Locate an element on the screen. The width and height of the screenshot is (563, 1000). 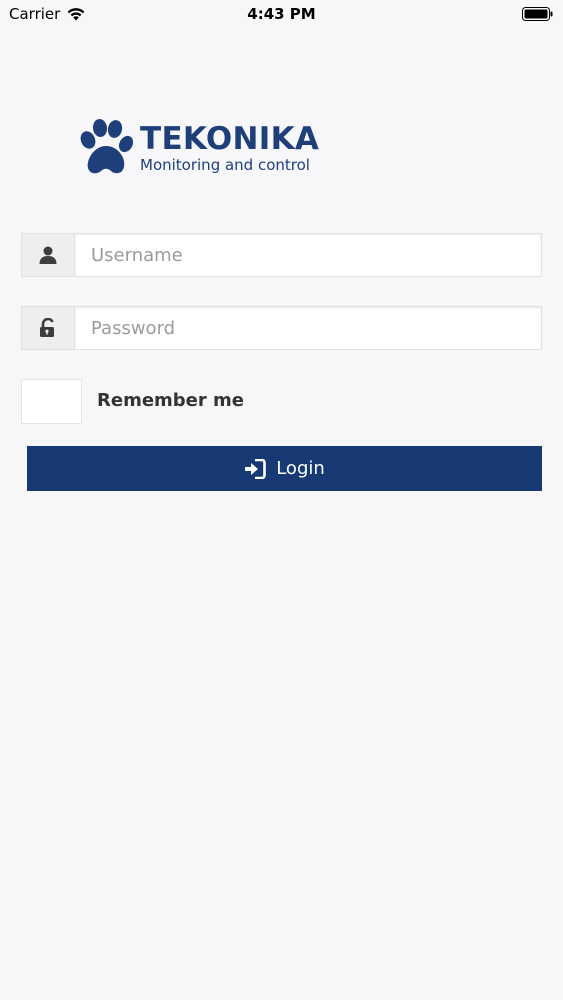
username-group is located at coordinates (281, 255).